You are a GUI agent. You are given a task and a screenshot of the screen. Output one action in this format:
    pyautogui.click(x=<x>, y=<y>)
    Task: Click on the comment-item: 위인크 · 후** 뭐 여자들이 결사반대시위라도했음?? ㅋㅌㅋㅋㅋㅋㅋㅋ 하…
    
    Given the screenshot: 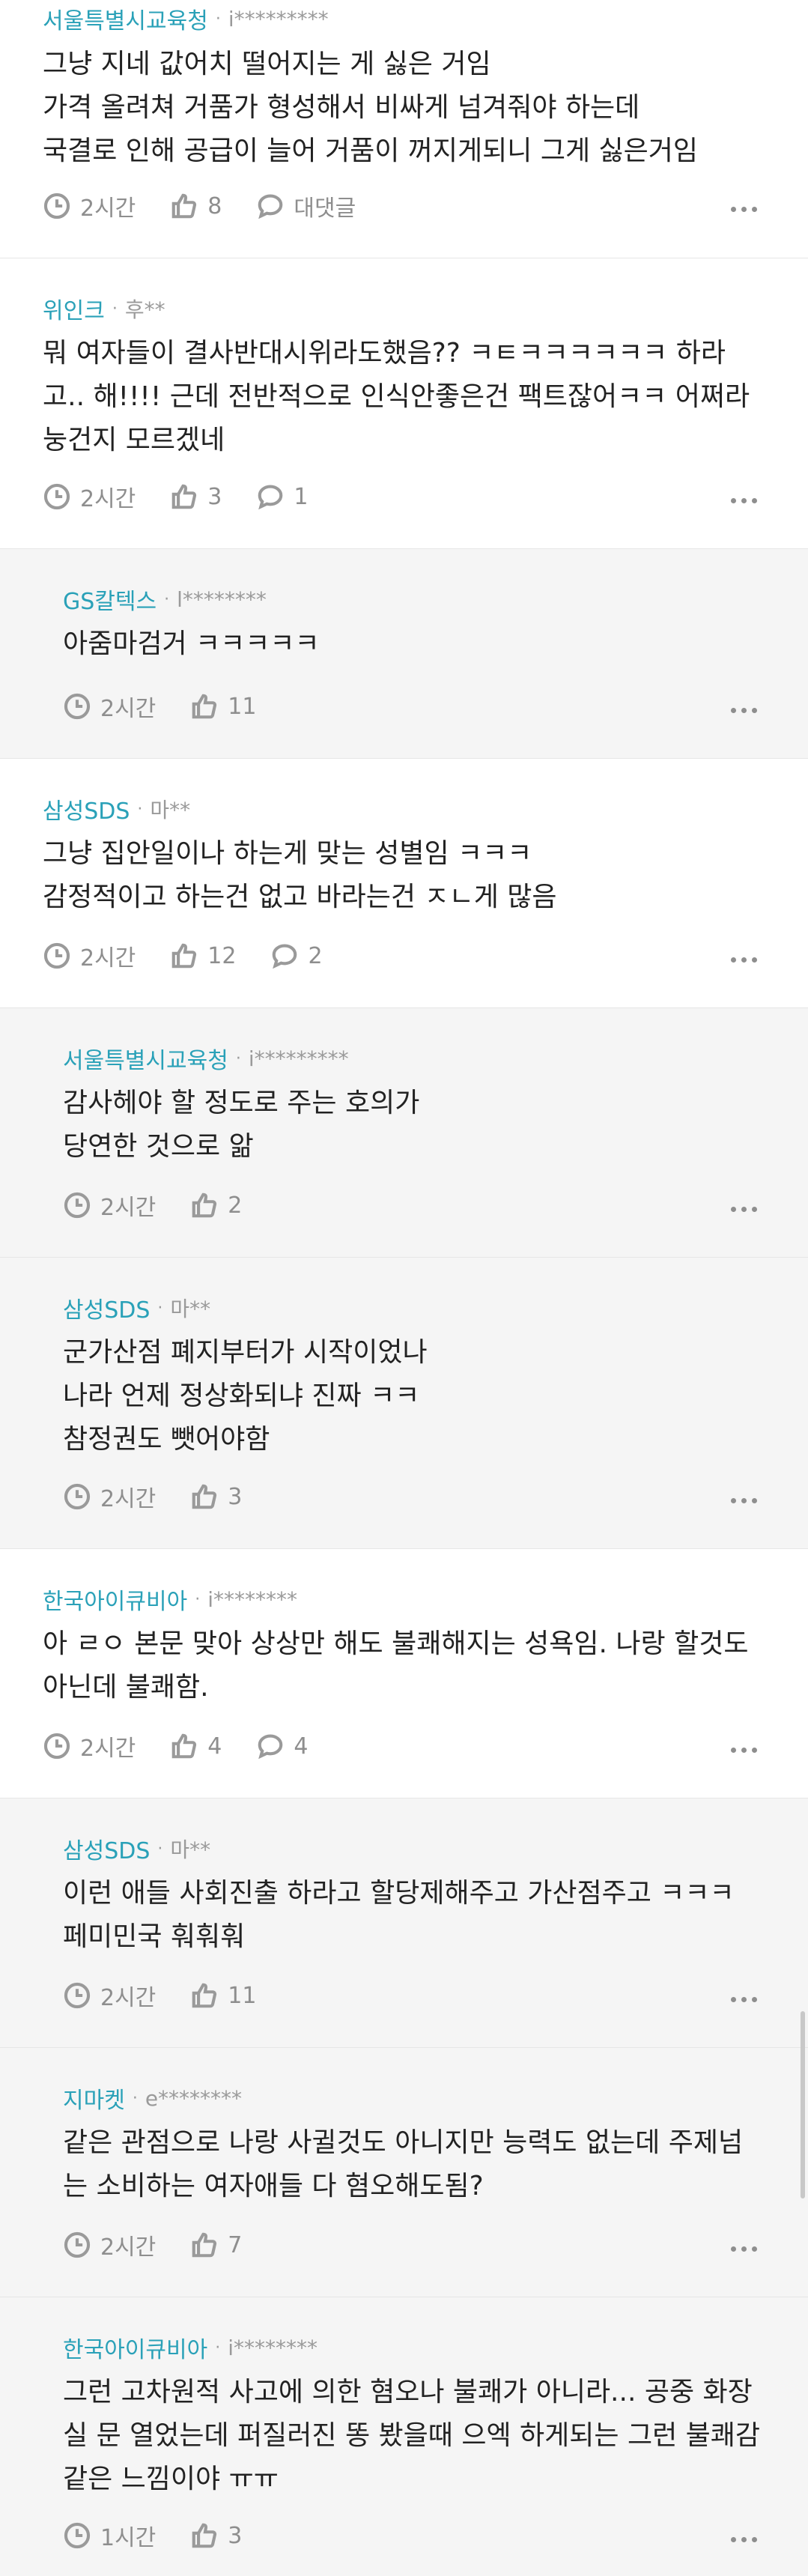 What is the action you would take?
    pyautogui.click(x=404, y=403)
    